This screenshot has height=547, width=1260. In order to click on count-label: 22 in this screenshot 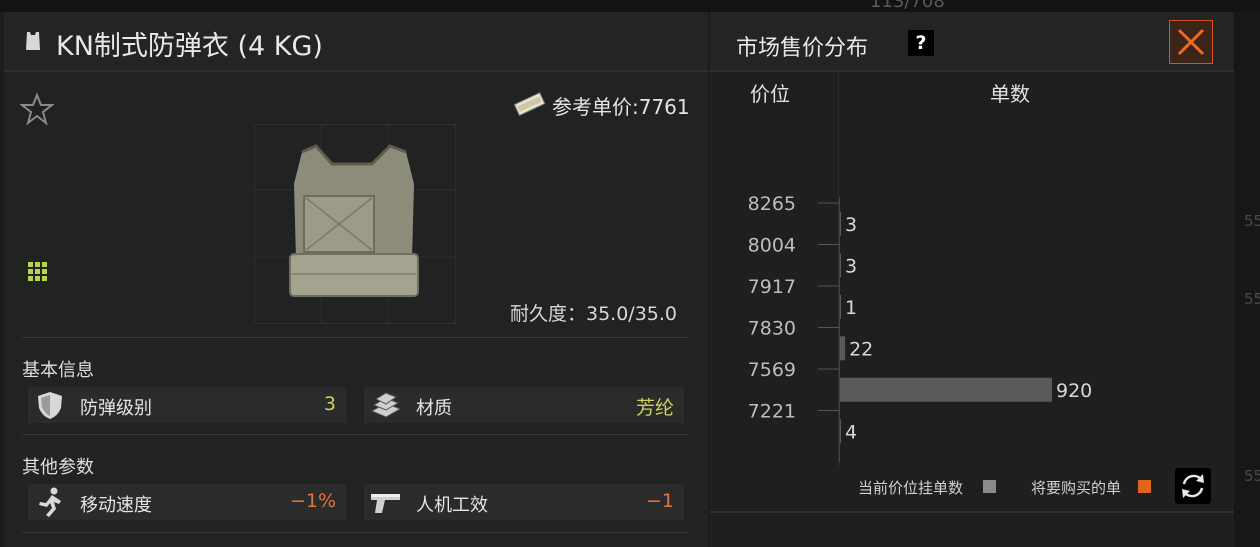, I will do `click(861, 349)`.